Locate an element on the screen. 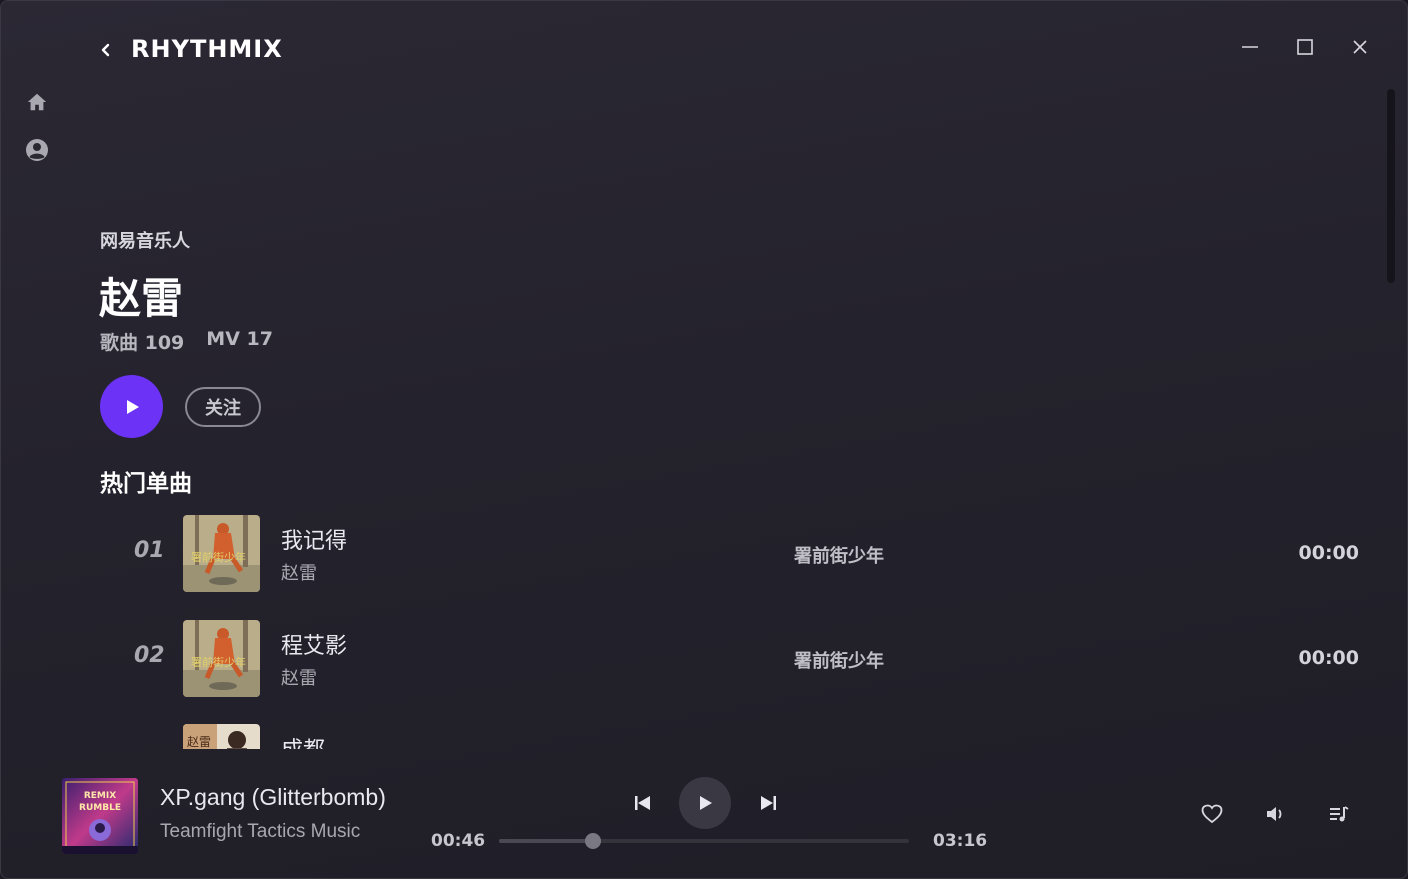  maximize-button is located at coordinates (1305, 47).